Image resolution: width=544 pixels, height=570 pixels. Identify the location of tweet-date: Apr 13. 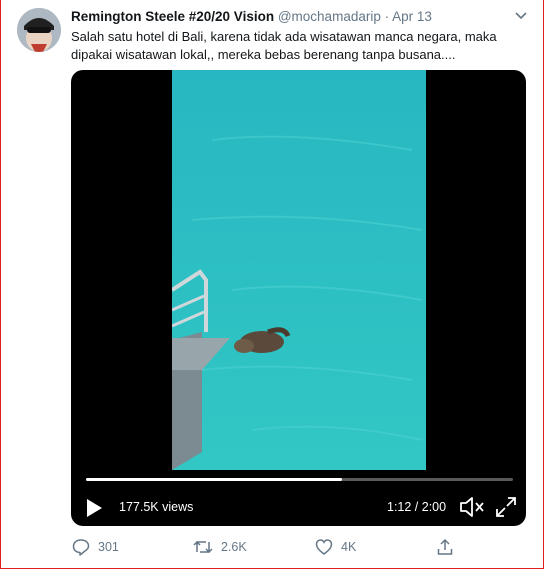
(412, 16).